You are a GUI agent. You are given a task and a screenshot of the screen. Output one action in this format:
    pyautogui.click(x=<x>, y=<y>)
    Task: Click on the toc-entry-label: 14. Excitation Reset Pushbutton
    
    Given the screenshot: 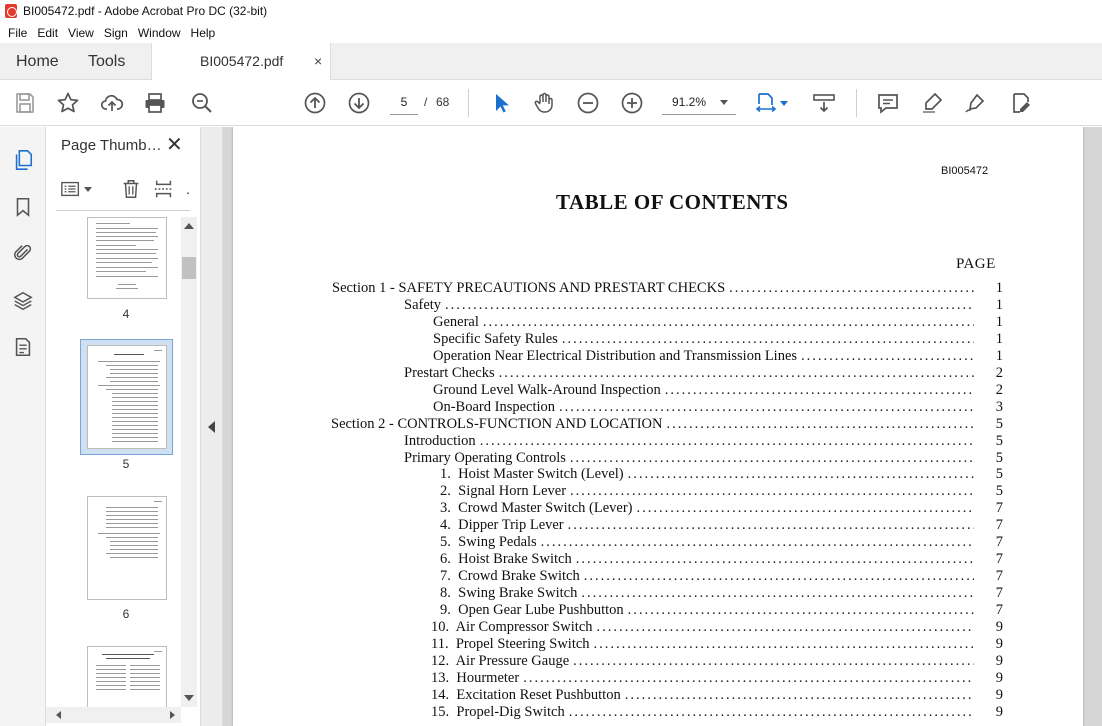 What is the action you would take?
    pyautogui.click(x=526, y=695)
    